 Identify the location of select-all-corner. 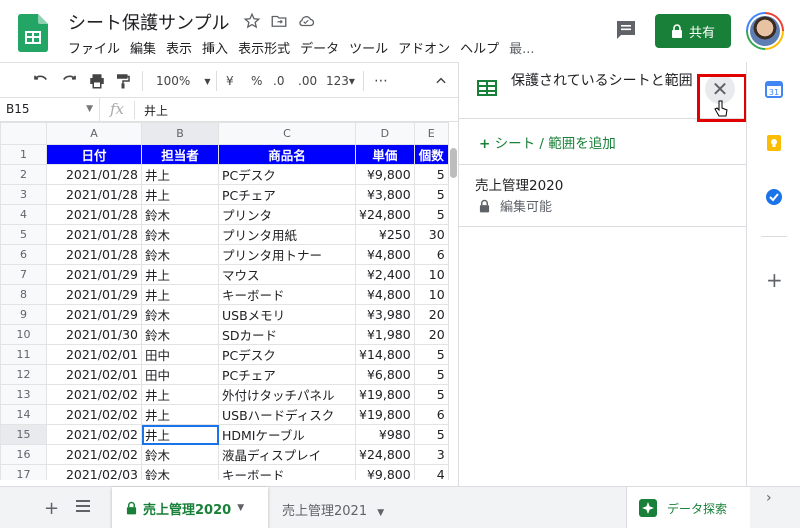
(23, 133).